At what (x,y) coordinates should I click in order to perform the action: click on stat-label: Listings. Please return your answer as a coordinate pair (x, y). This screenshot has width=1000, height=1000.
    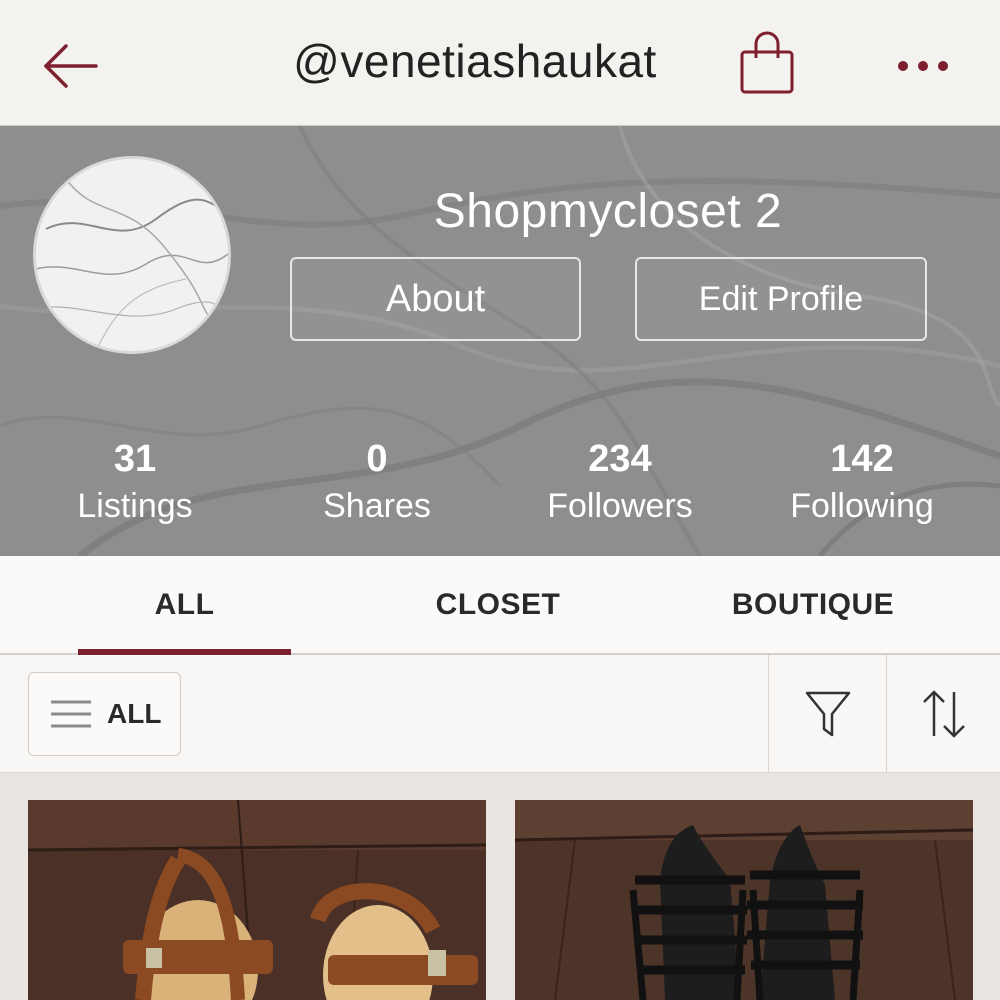
    Looking at the image, I should click on (135, 506).